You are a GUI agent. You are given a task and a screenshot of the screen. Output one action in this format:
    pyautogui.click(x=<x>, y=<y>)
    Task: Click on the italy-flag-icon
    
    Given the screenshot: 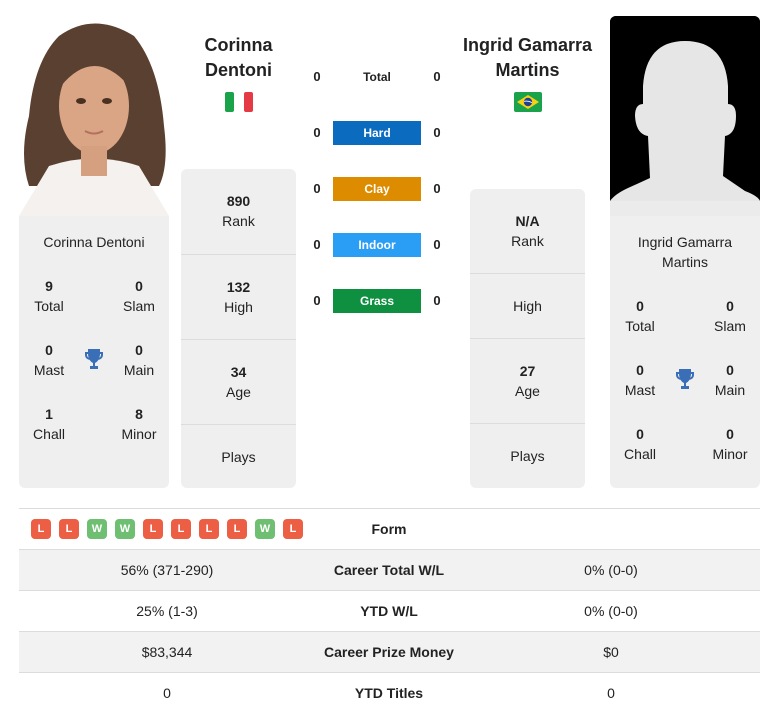 What is the action you would take?
    pyautogui.click(x=239, y=102)
    